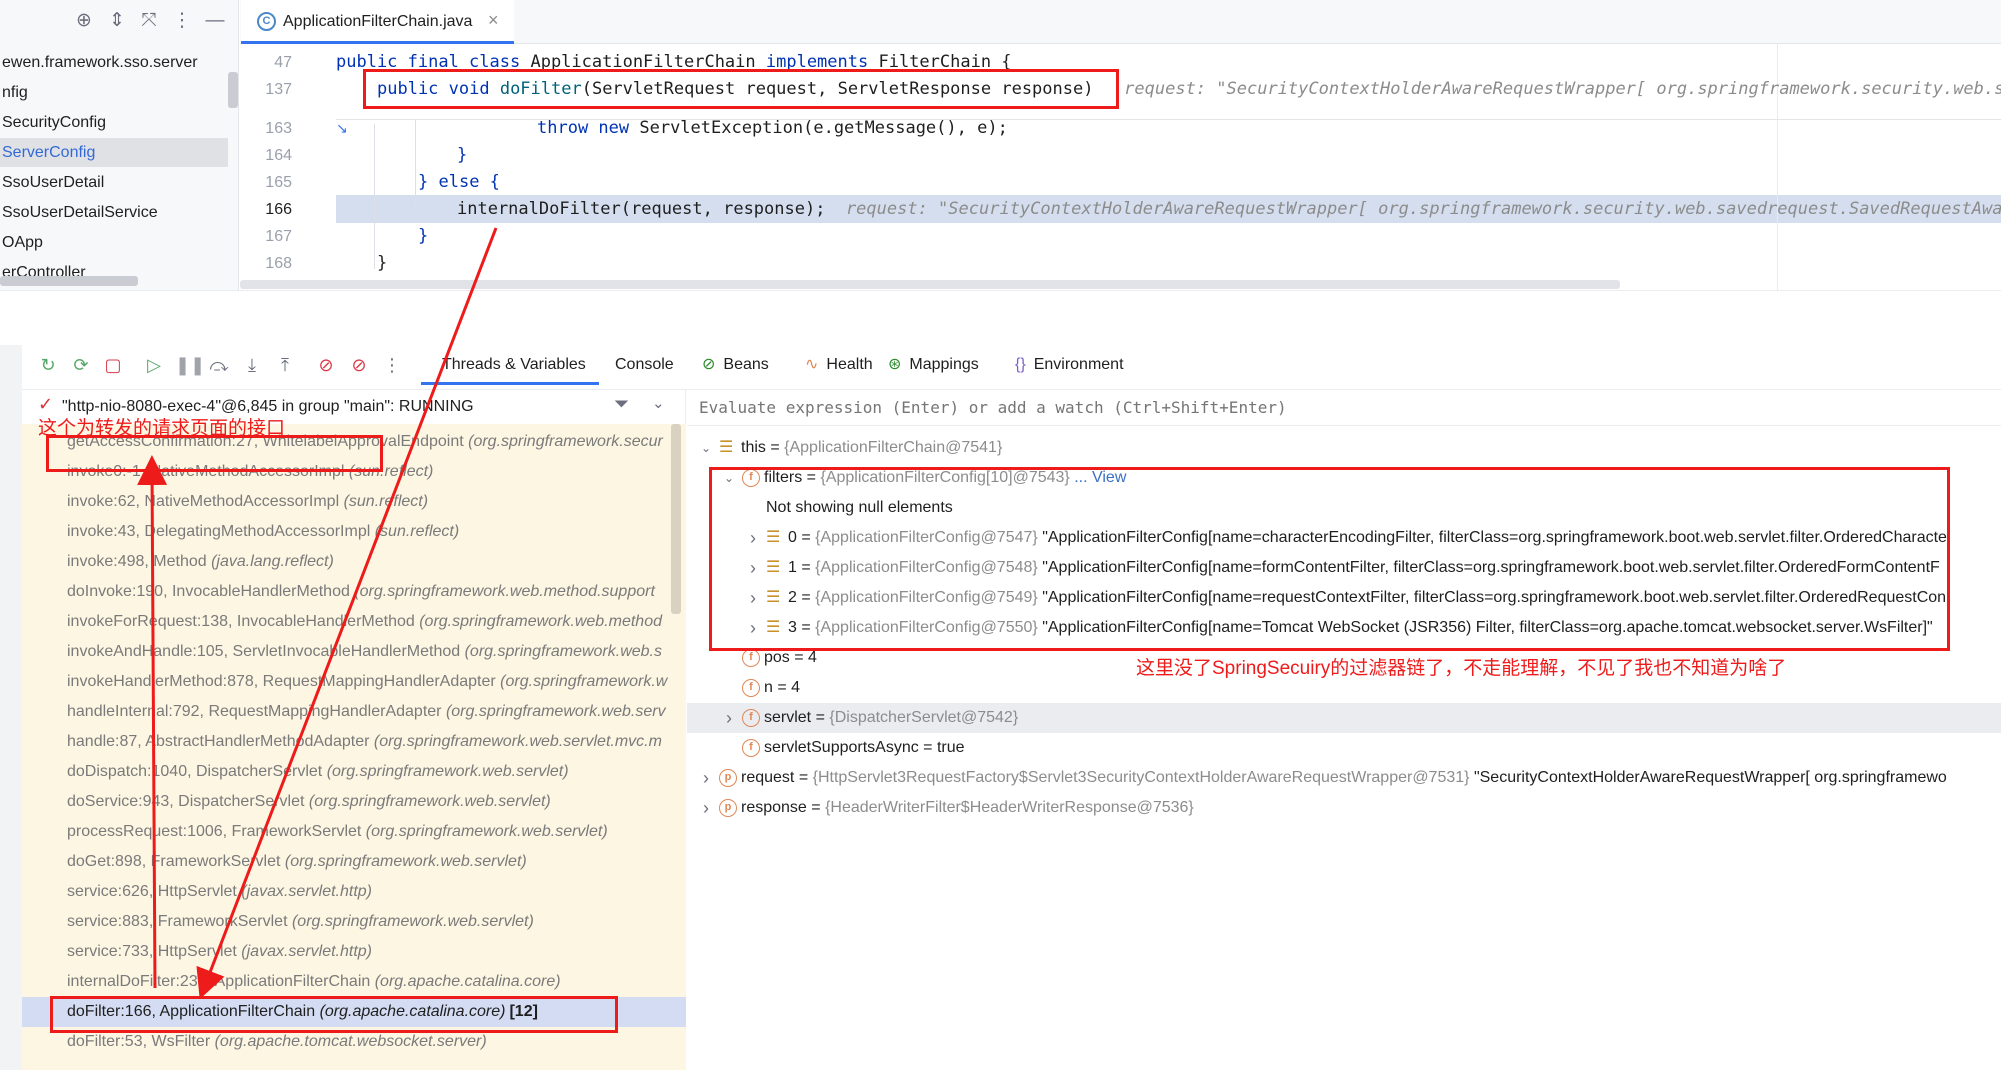  I want to click on arrow-frame-to-target, so click(152, 722).